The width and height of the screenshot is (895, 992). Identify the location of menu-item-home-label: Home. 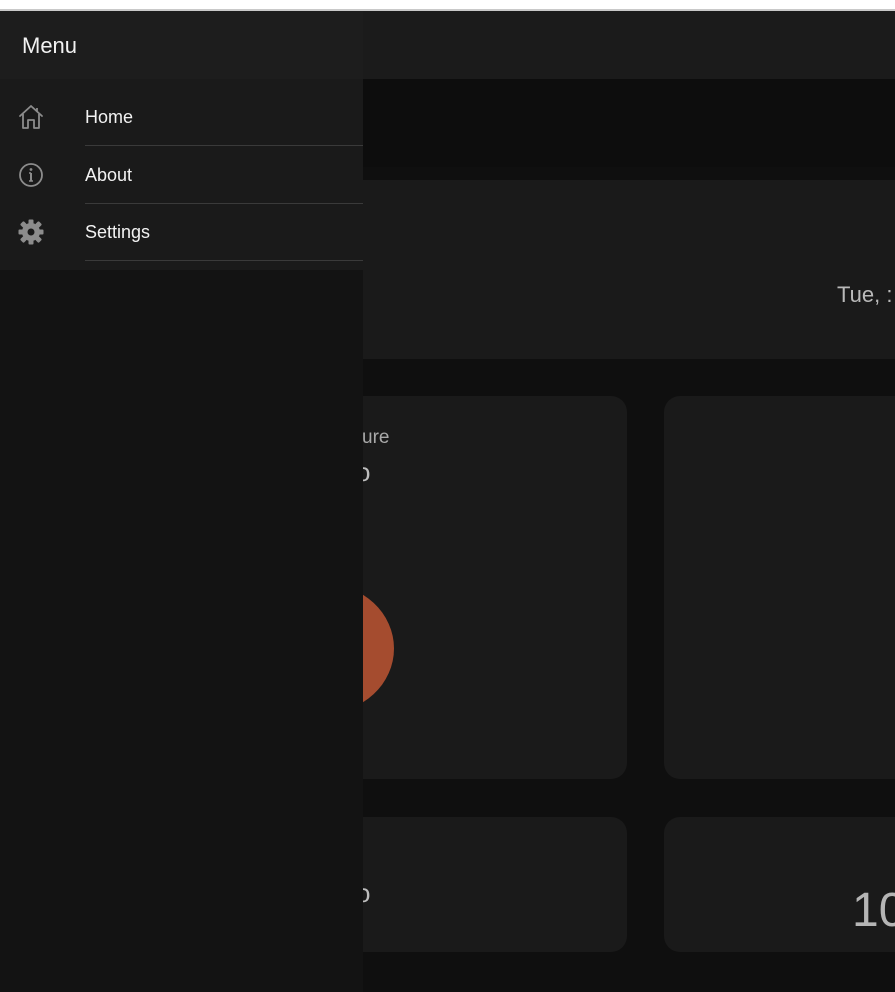
(109, 117).